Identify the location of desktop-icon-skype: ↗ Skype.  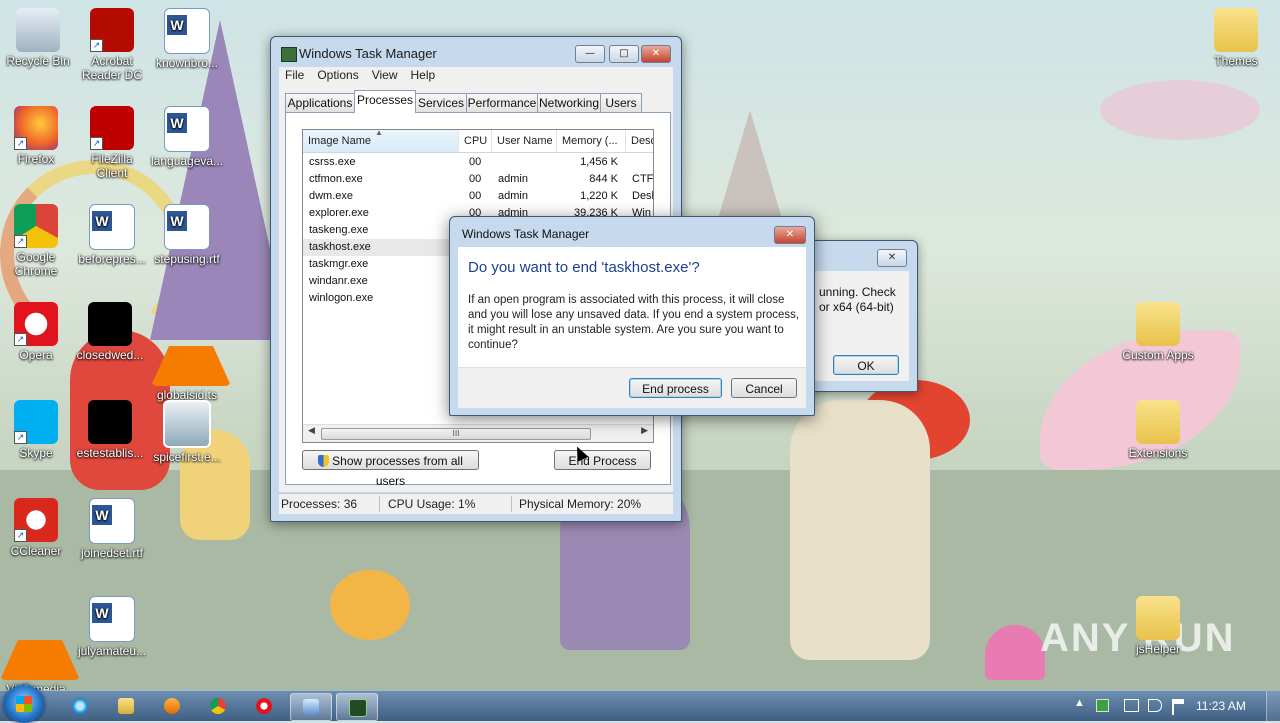
(36, 430).